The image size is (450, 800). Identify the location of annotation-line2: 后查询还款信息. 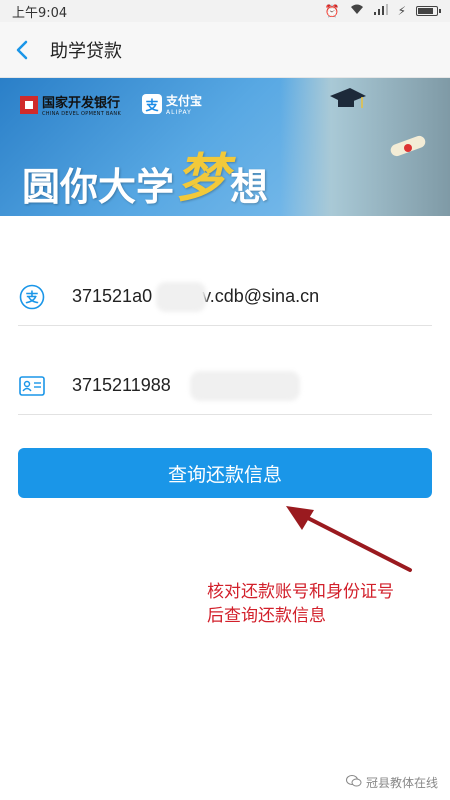
(266, 616).